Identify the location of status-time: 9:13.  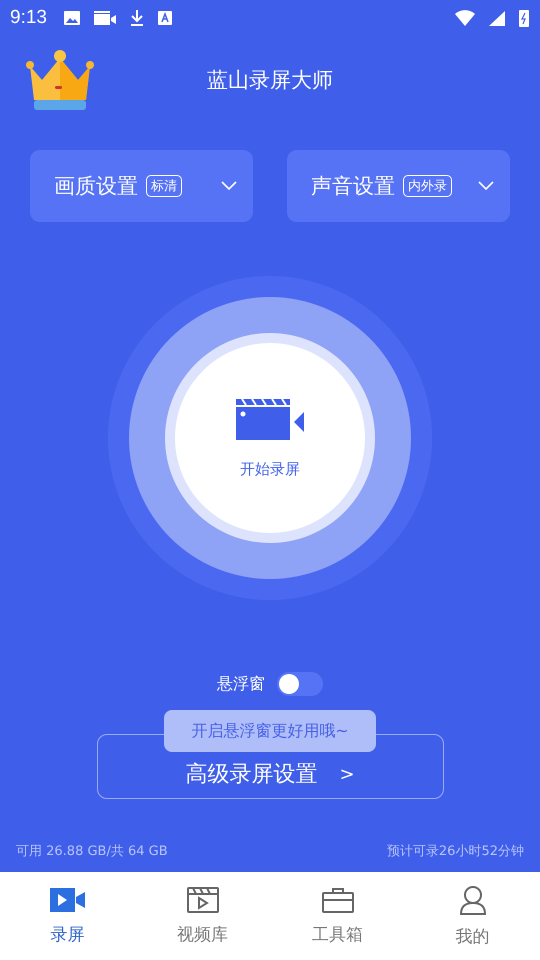
(28, 18).